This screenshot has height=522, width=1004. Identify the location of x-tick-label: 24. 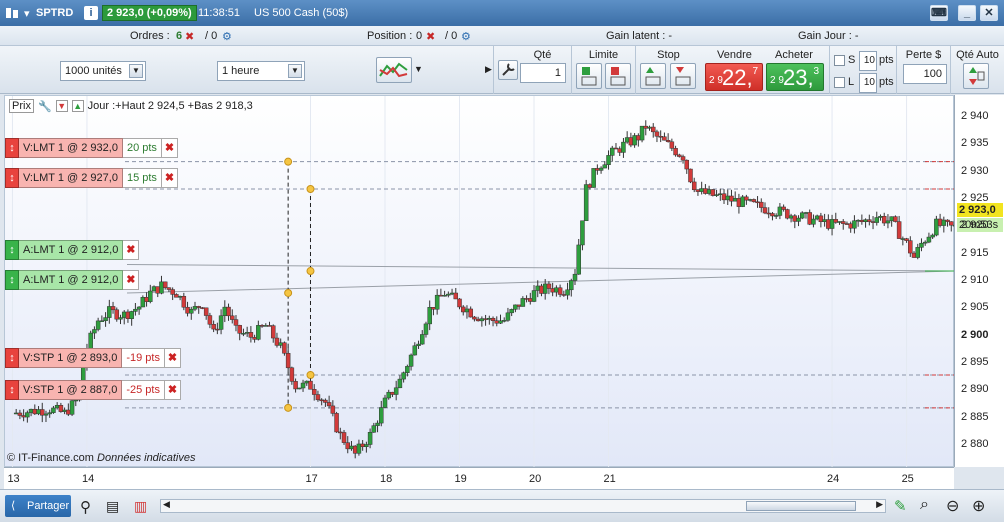
(833, 479).